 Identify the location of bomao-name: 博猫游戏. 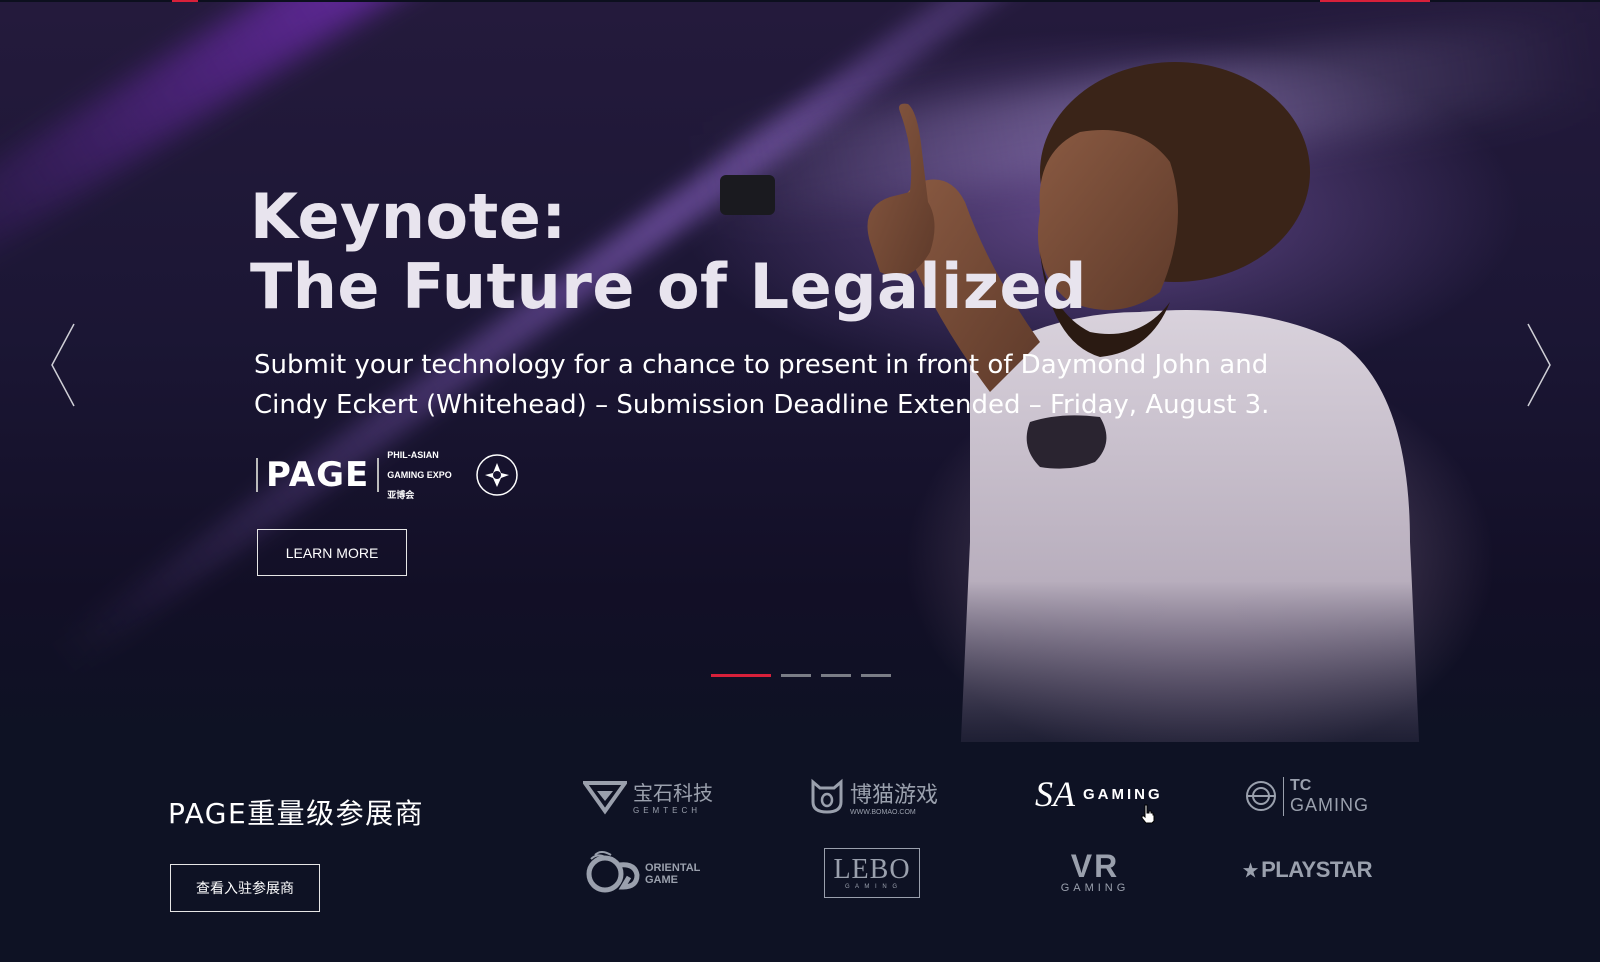
(894, 795).